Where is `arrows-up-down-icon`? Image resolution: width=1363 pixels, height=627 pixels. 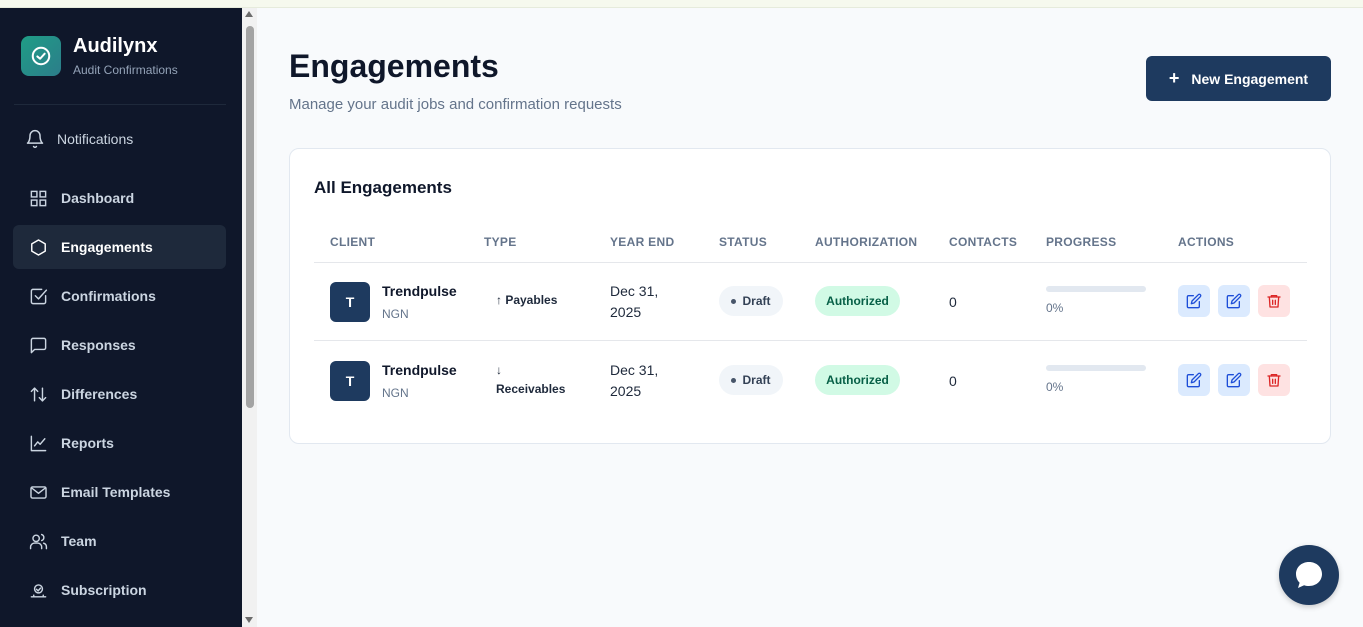 arrows-up-down-icon is located at coordinates (38, 394).